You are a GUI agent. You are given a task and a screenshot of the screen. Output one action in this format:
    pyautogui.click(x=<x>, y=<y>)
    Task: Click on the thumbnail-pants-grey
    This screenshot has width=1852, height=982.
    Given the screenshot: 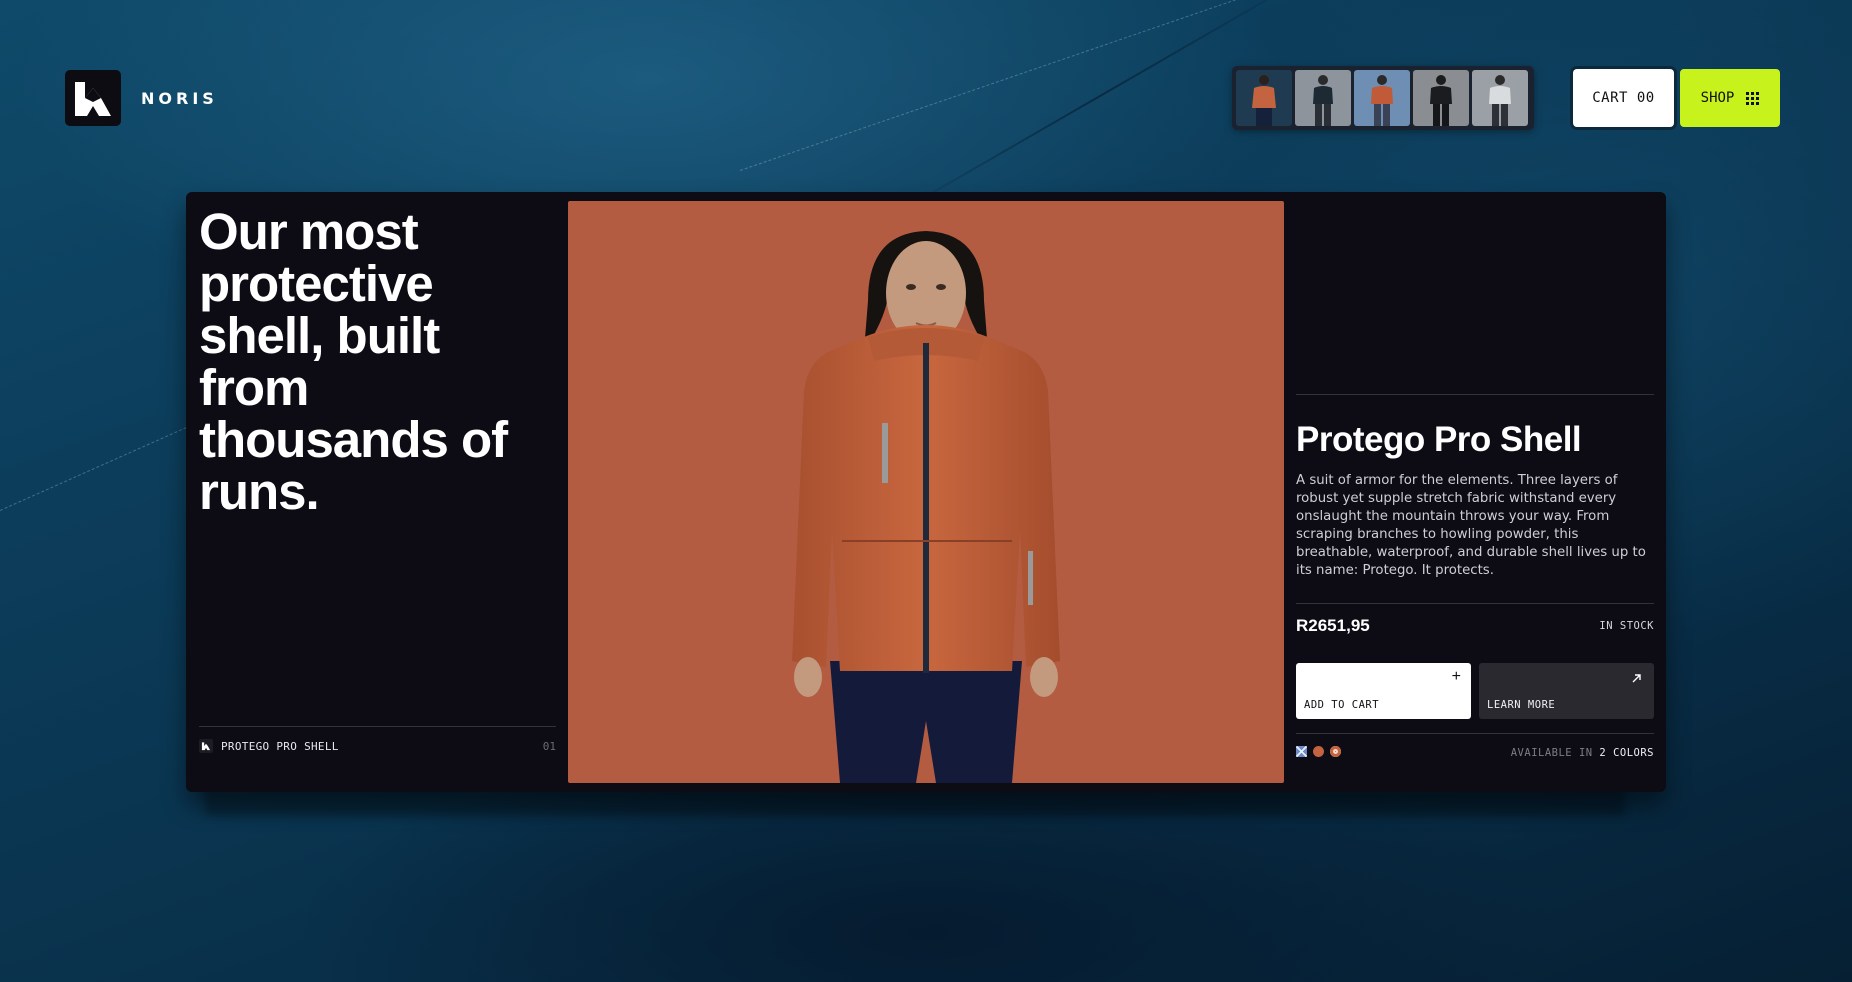 What is the action you would take?
    pyautogui.click(x=1323, y=98)
    